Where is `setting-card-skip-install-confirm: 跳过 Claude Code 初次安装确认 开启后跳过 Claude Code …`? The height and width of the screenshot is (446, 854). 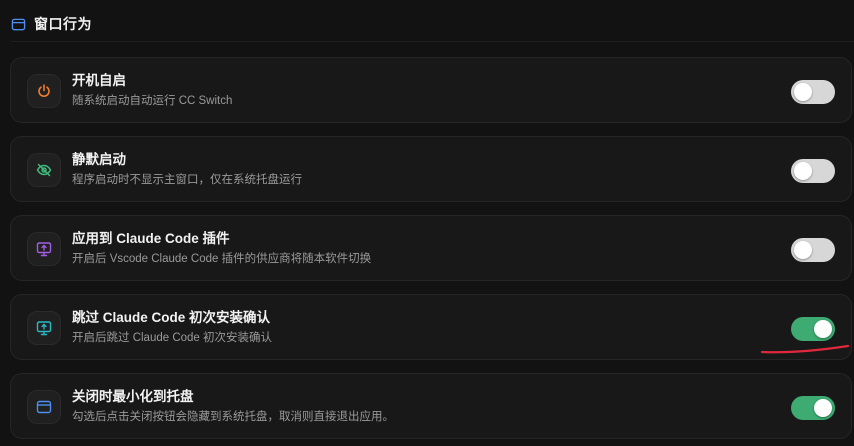
setting-card-skip-install-confirm: 跳过 Claude Code 初次安装确认 开启后跳过 Claude Code … is located at coordinates (431, 327).